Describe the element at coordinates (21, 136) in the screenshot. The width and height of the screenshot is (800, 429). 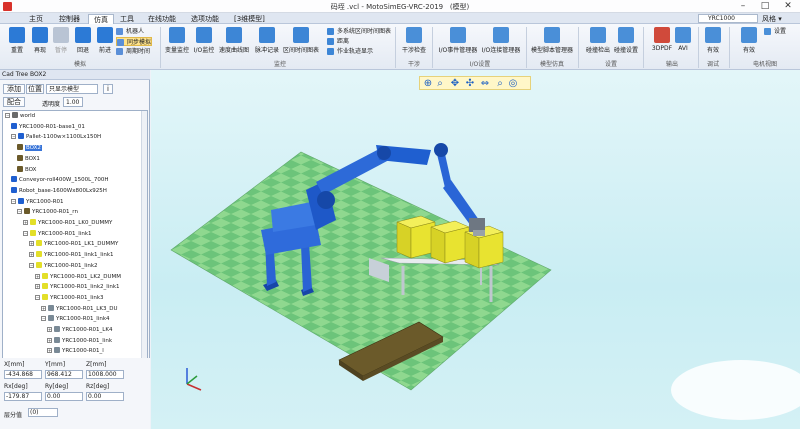
I see `tree-node-icon` at that location.